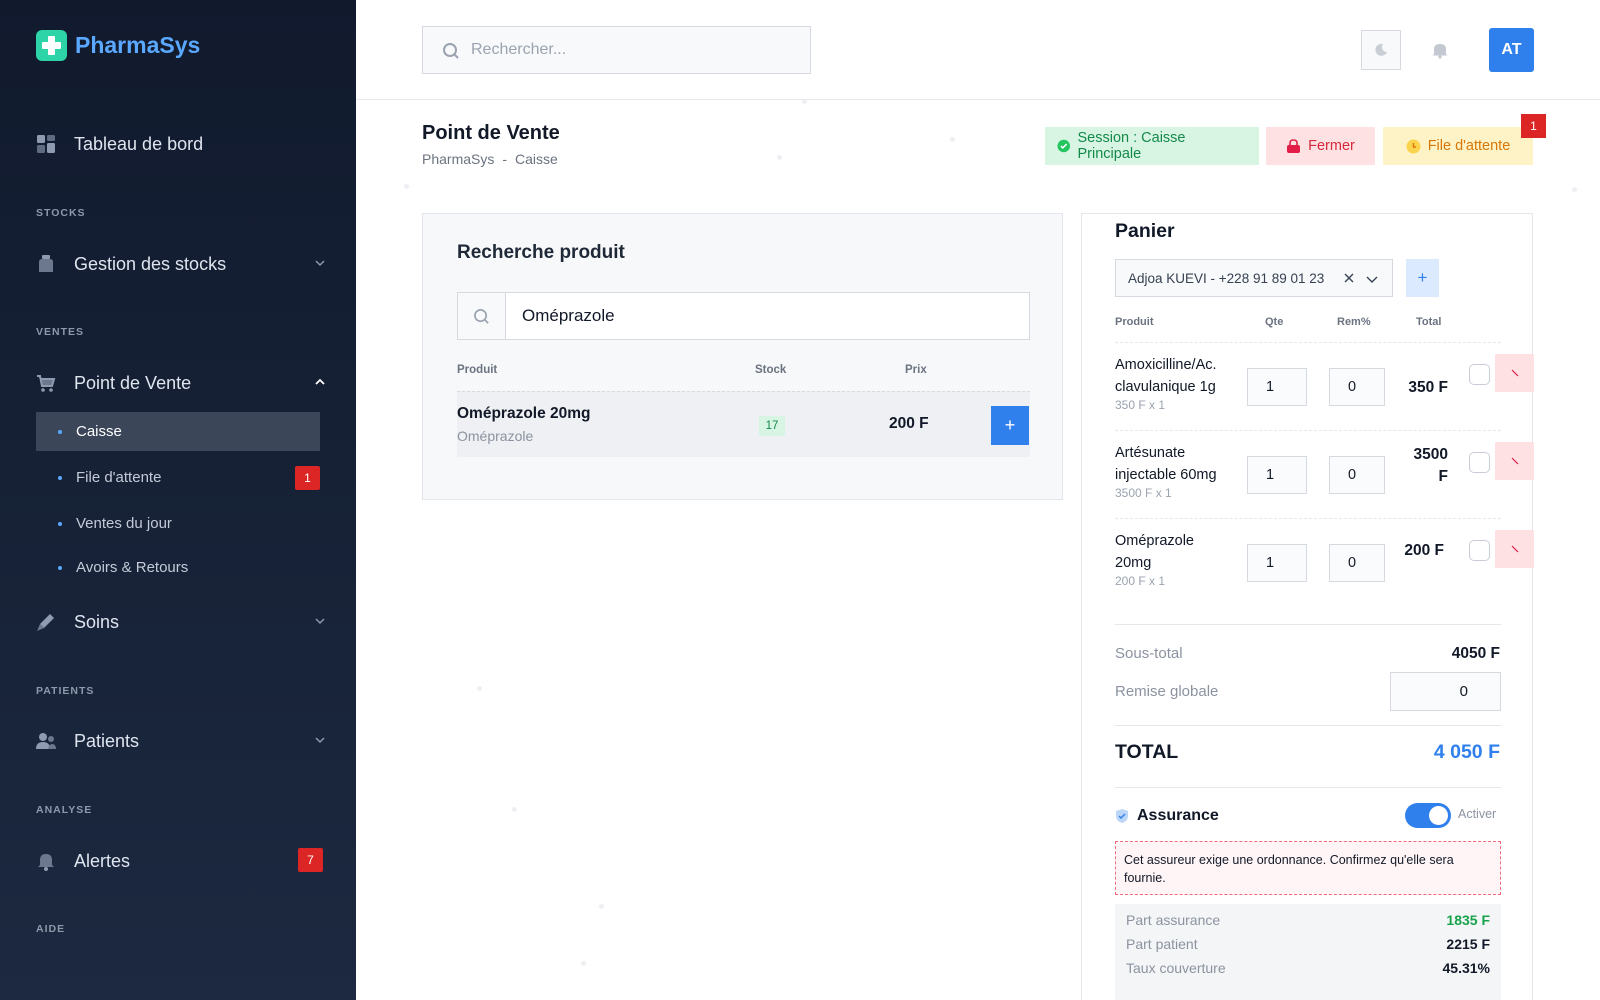 Image resolution: width=1600 pixels, height=1000 pixels. What do you see at coordinates (46, 263) in the screenshot?
I see `flask-icon` at bounding box center [46, 263].